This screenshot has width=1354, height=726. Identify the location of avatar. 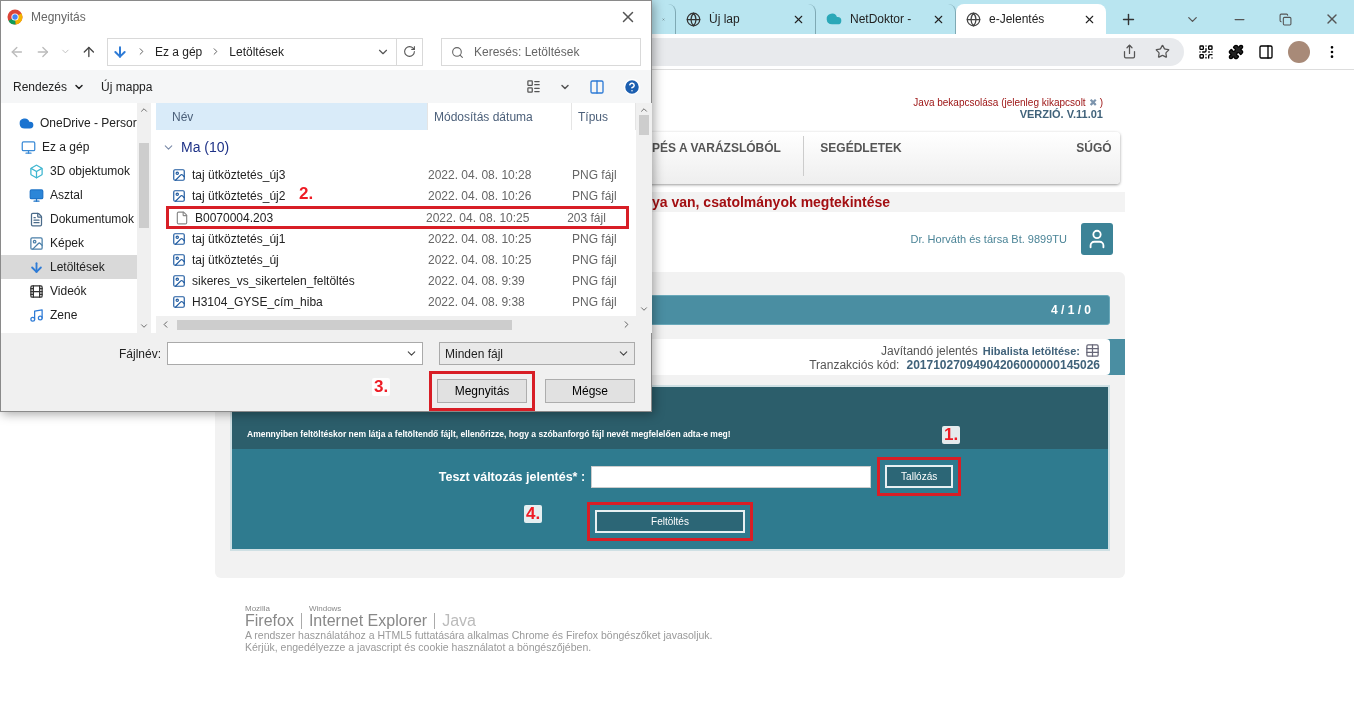
(1299, 51).